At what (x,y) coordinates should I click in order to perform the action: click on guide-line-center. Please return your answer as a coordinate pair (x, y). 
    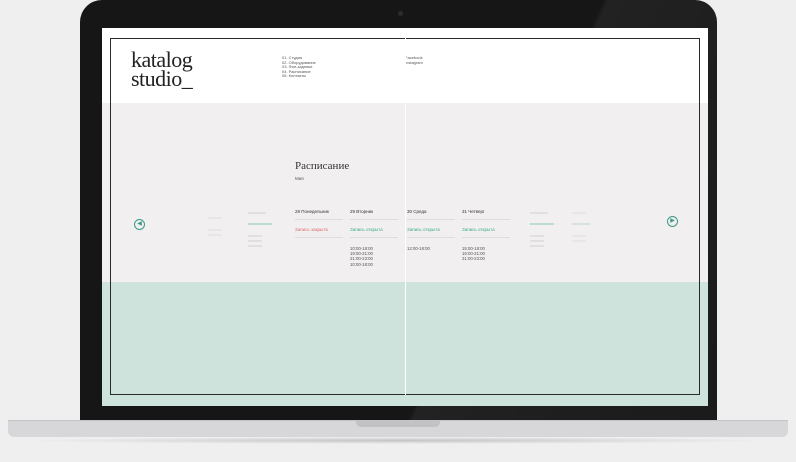
    Looking at the image, I should click on (405, 216).